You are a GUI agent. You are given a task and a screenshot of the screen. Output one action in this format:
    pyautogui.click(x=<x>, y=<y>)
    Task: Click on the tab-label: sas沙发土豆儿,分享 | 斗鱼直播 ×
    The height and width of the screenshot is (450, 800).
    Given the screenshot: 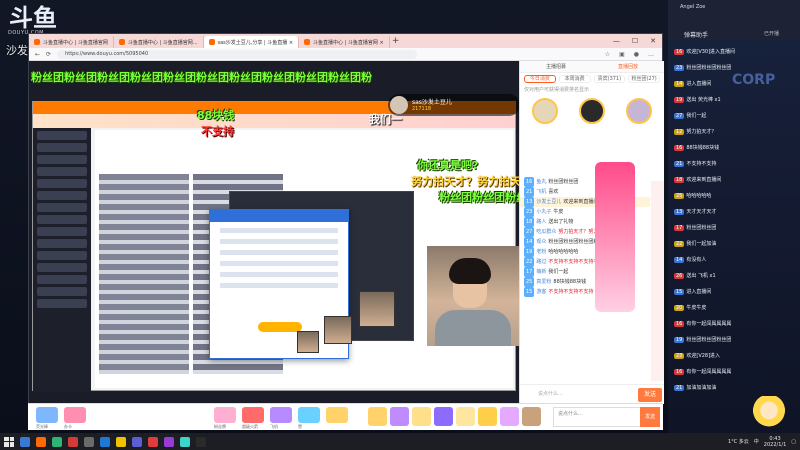 What is the action you would take?
    pyautogui.click(x=255, y=42)
    